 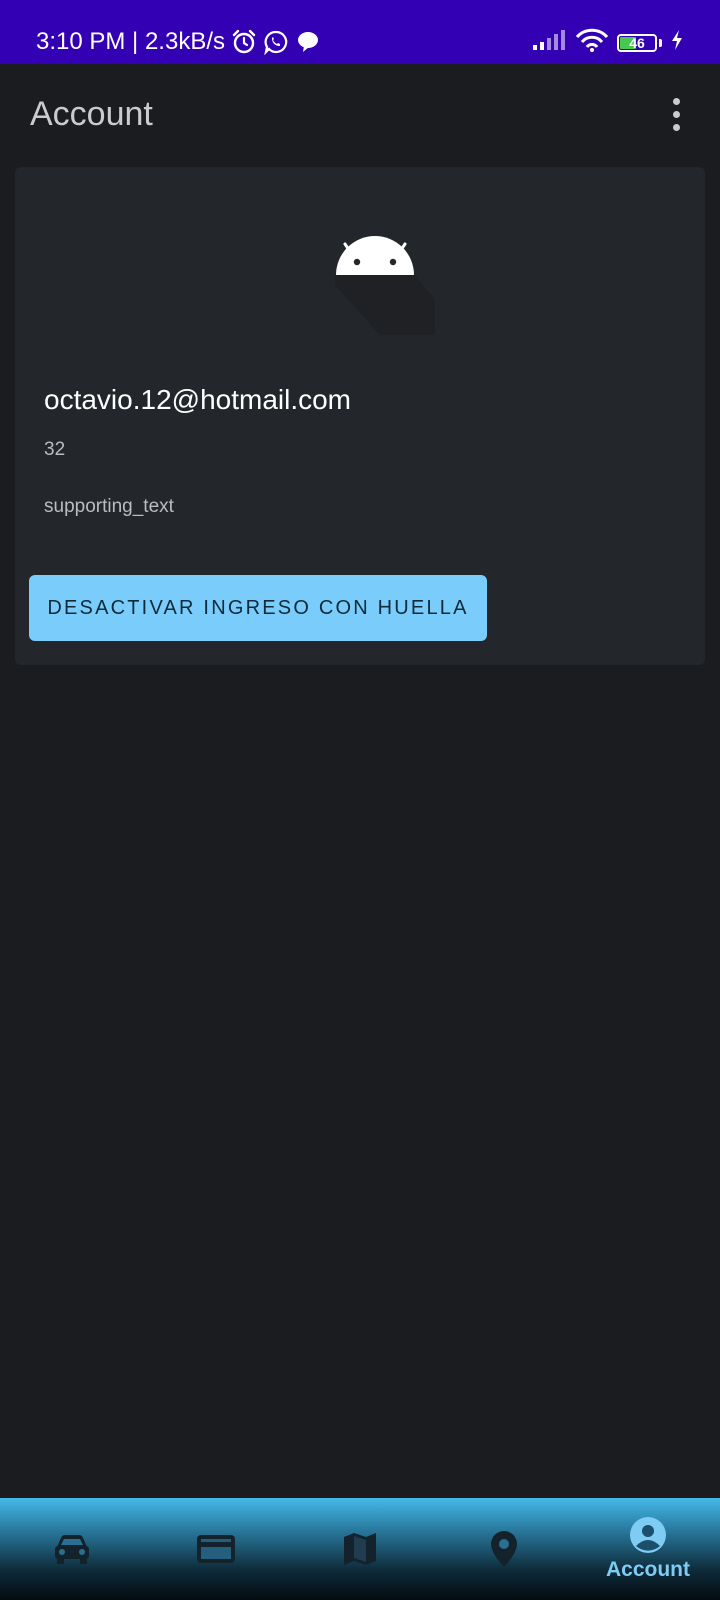 I want to click on nav-item-card, so click(x=216, y=1549).